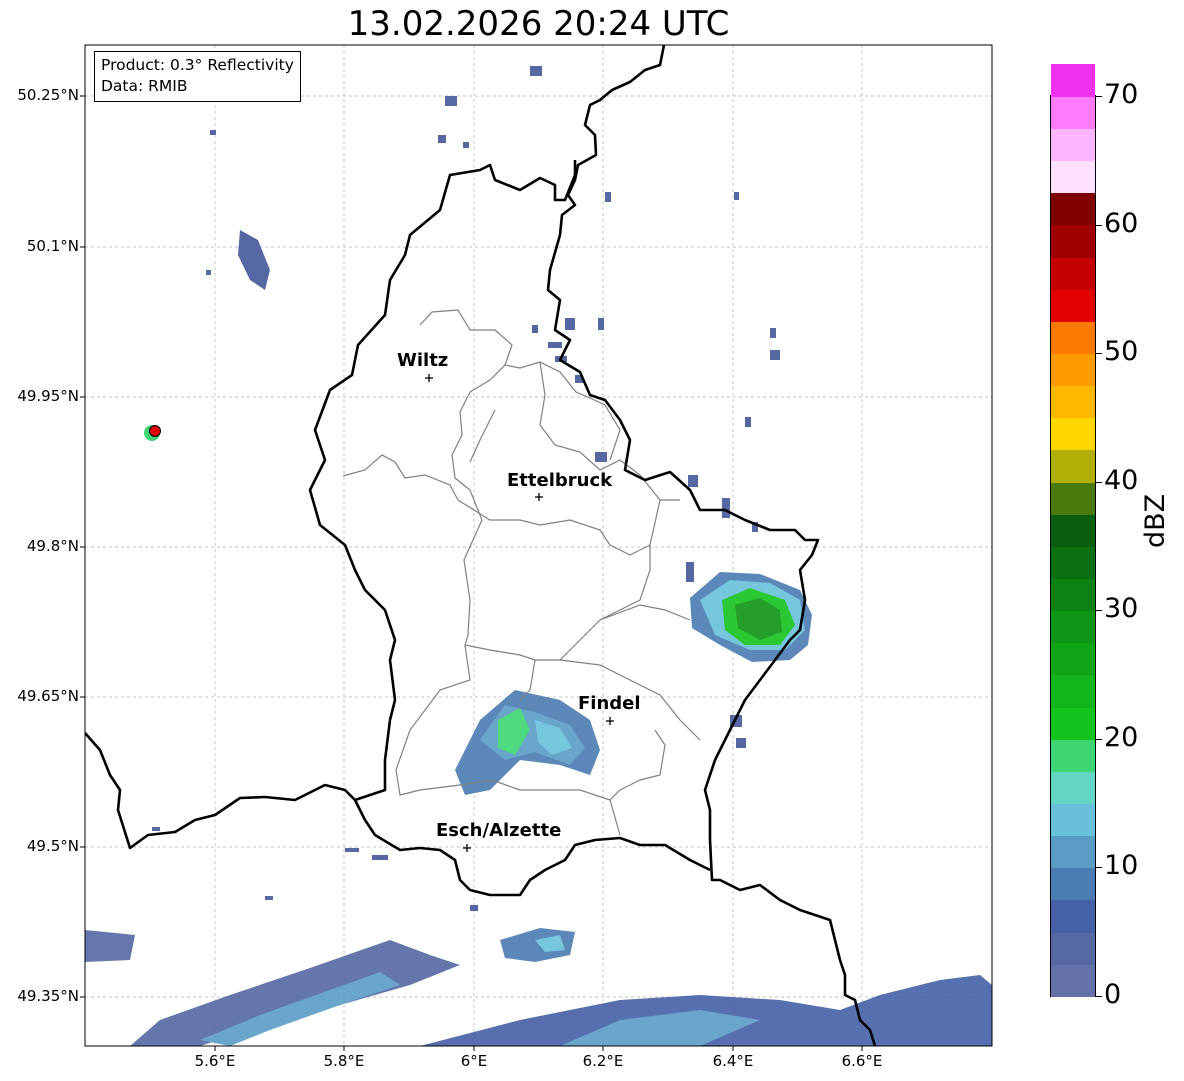  I want to click on colorbar-tick-label: 40, so click(1121, 480).